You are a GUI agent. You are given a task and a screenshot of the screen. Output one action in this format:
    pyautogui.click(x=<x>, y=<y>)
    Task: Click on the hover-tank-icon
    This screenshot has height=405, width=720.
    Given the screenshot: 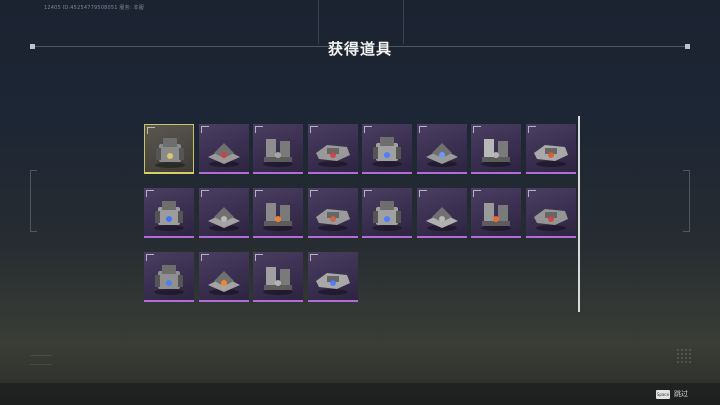 What is the action you would take?
    pyautogui.click(x=441, y=155)
    